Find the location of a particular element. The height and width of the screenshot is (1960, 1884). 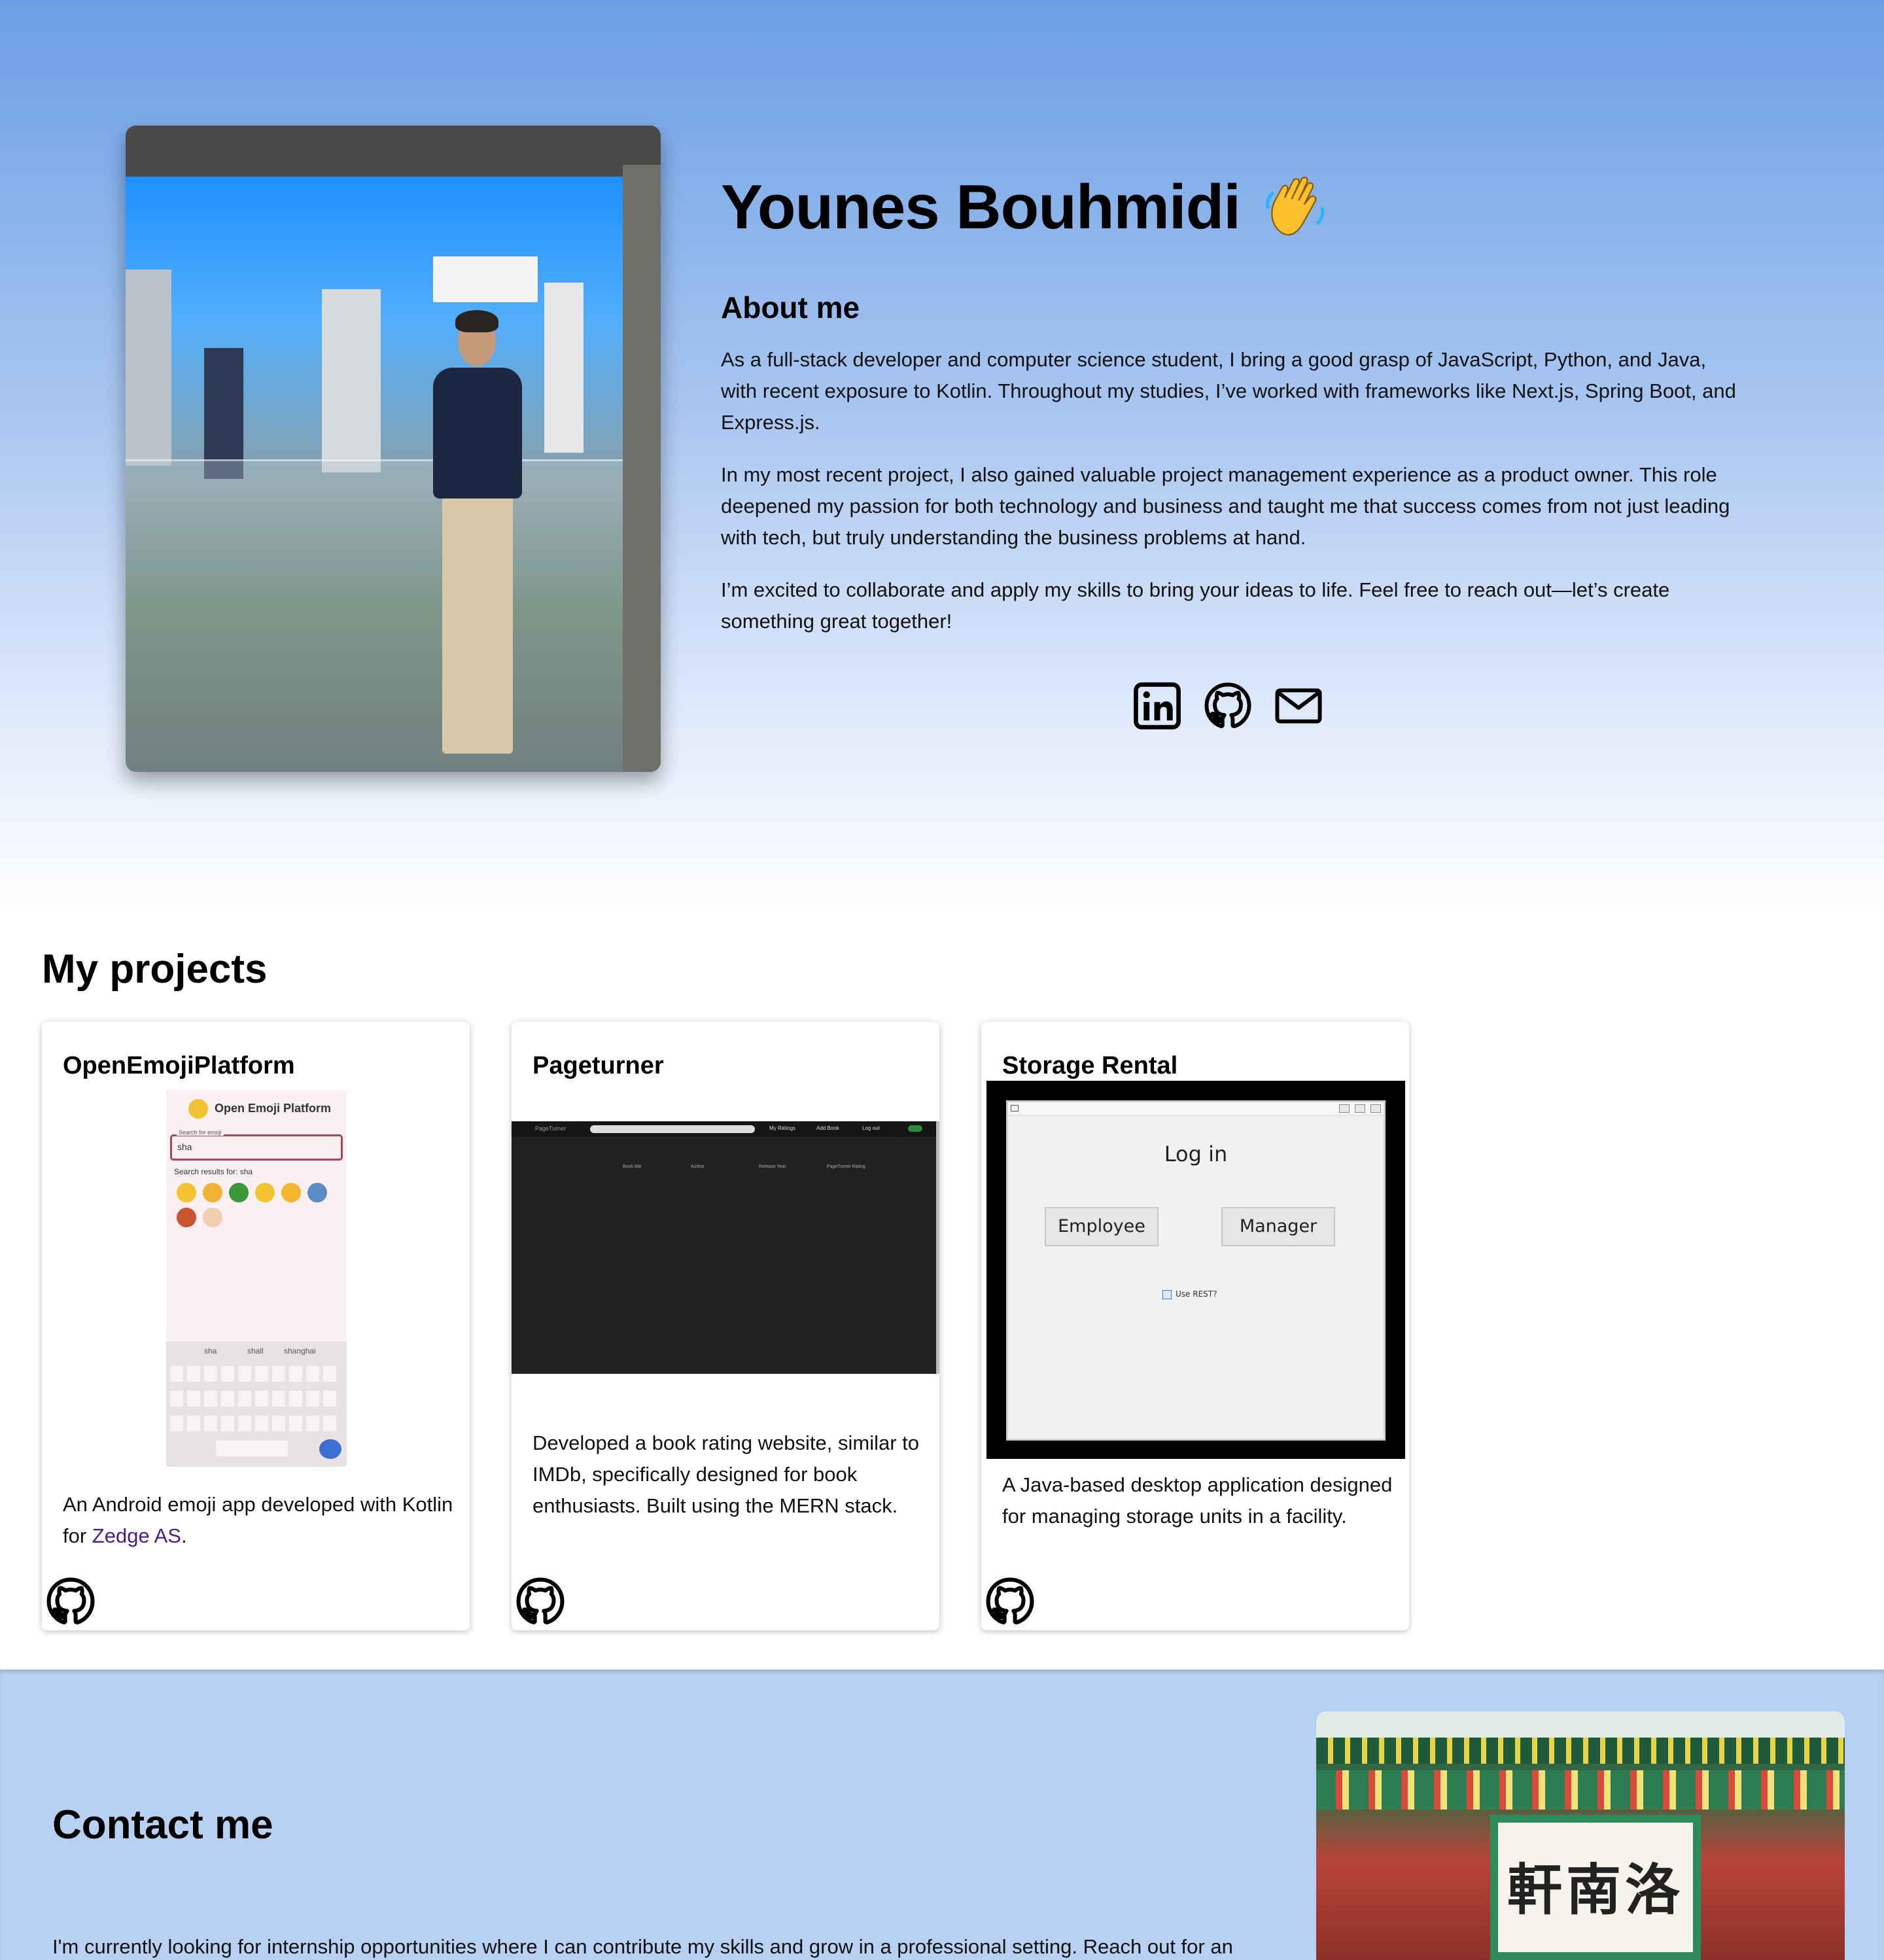

contact-photo: 軒南洛 is located at coordinates (1581, 1835).